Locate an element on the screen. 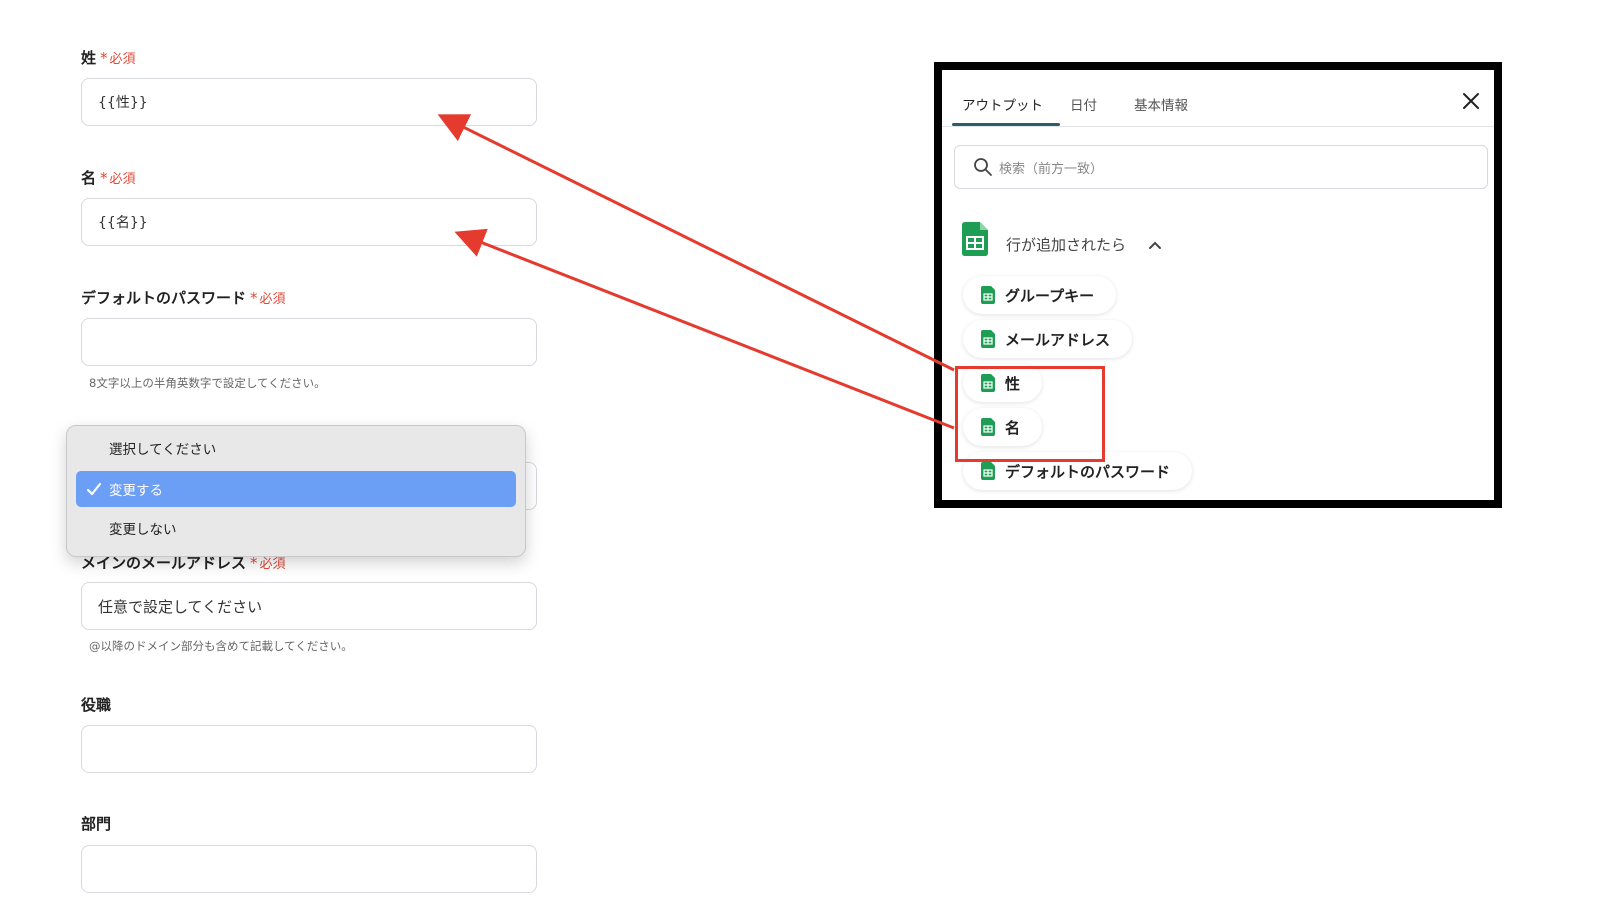 This screenshot has width=1600, height=906. arrow-last-name is located at coordinates (696, 243).